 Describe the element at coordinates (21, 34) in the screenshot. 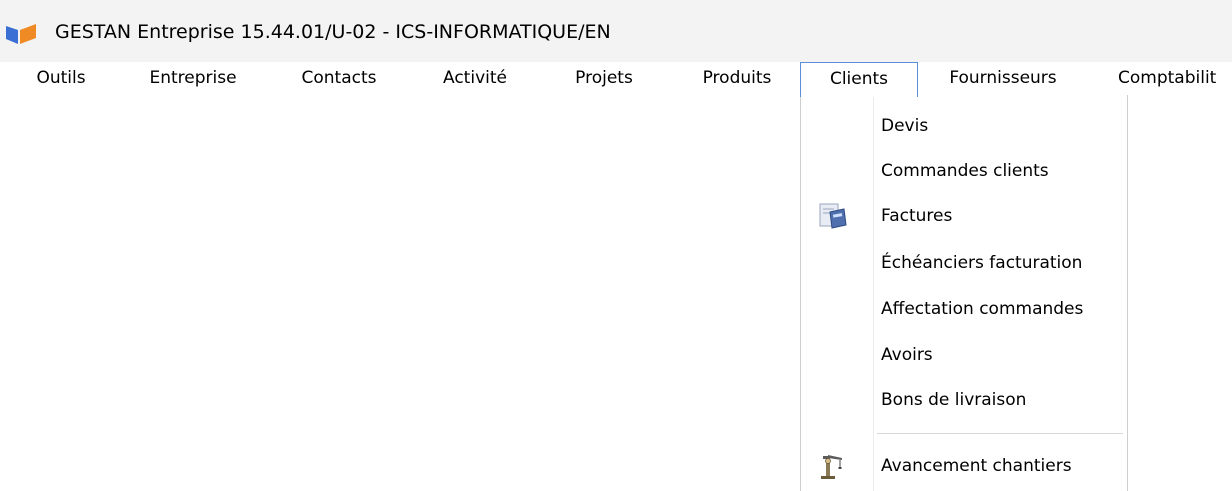

I see `app-logo-icon` at that location.